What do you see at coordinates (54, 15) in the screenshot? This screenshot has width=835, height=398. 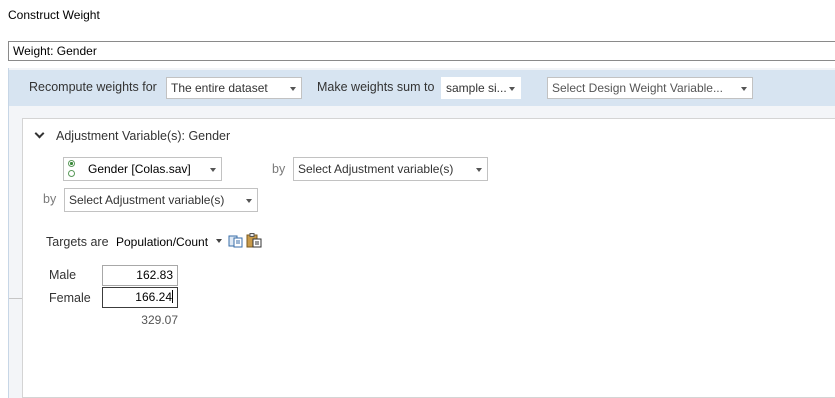 I see `window-title: Construct Weight` at bounding box center [54, 15].